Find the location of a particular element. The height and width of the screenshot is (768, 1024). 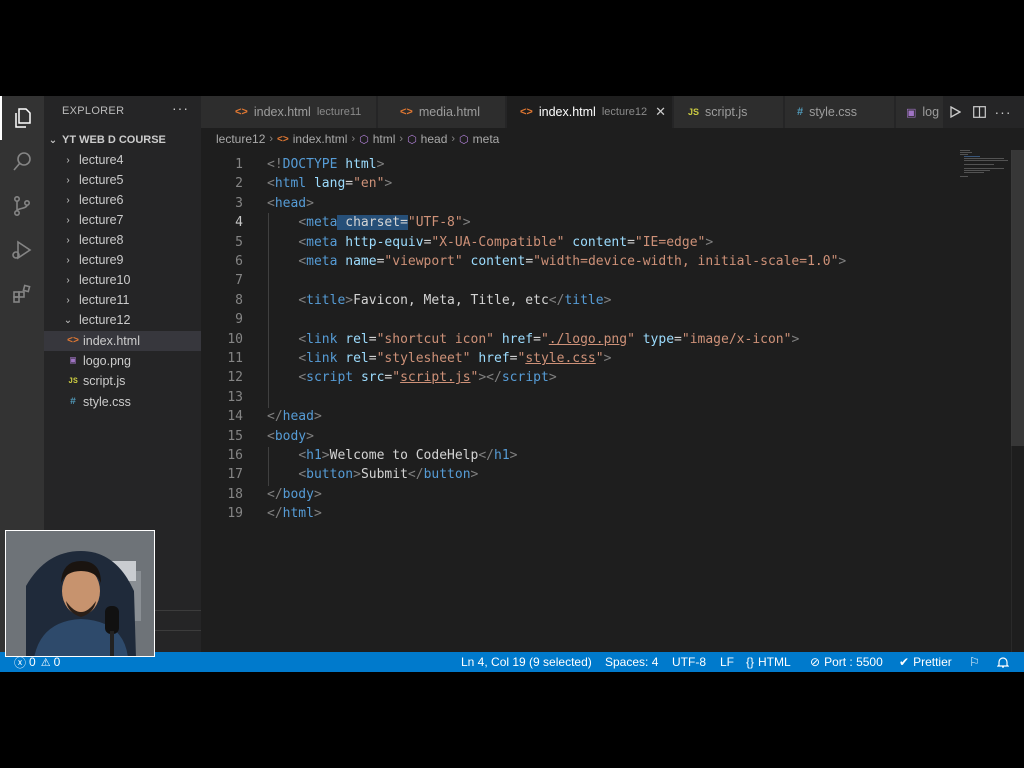

bell-icon is located at coordinates (1003, 662).